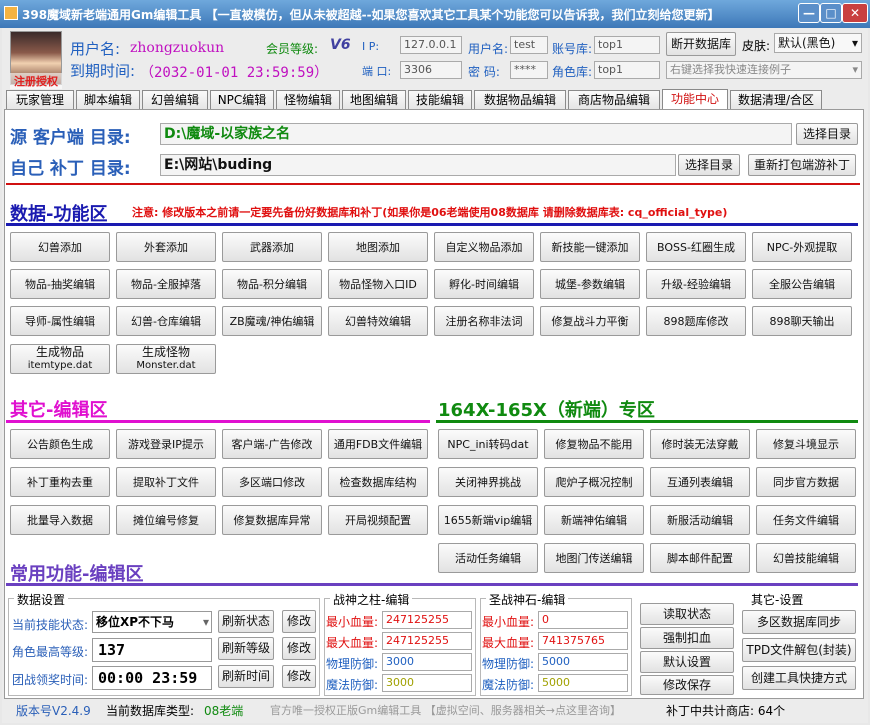 This screenshot has width=870, height=725. What do you see at coordinates (166, 359) in the screenshot?
I see `gen-monster-button: 生成怪物 Monster.dat` at bounding box center [166, 359].